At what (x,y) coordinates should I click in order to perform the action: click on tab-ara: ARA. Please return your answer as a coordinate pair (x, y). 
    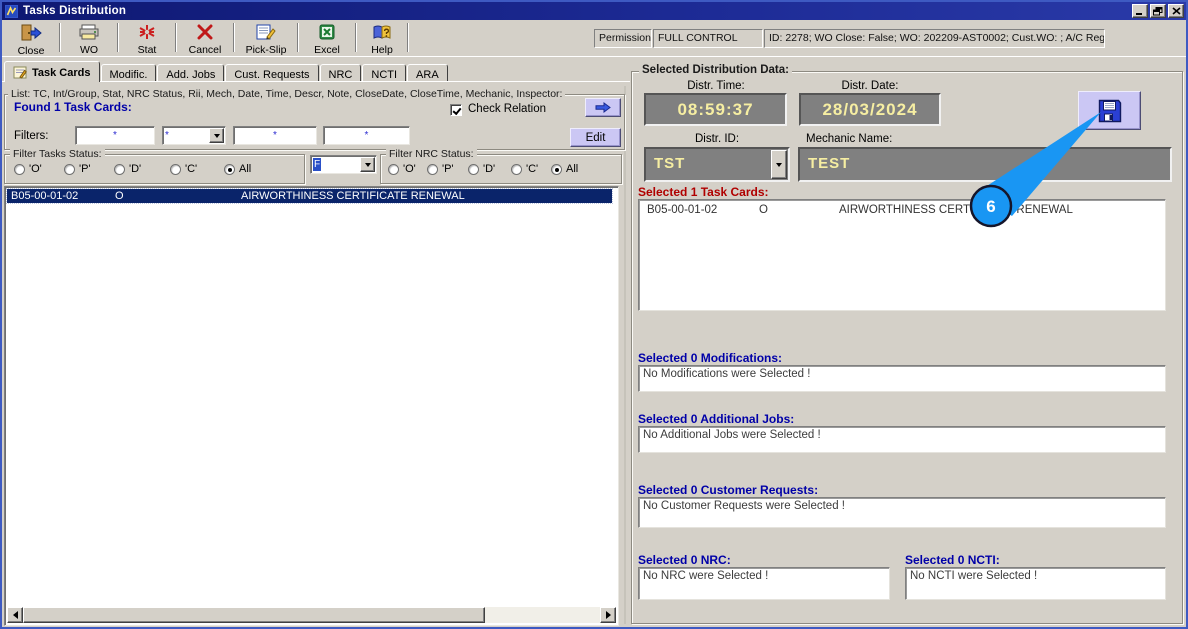
    Looking at the image, I should click on (427, 73).